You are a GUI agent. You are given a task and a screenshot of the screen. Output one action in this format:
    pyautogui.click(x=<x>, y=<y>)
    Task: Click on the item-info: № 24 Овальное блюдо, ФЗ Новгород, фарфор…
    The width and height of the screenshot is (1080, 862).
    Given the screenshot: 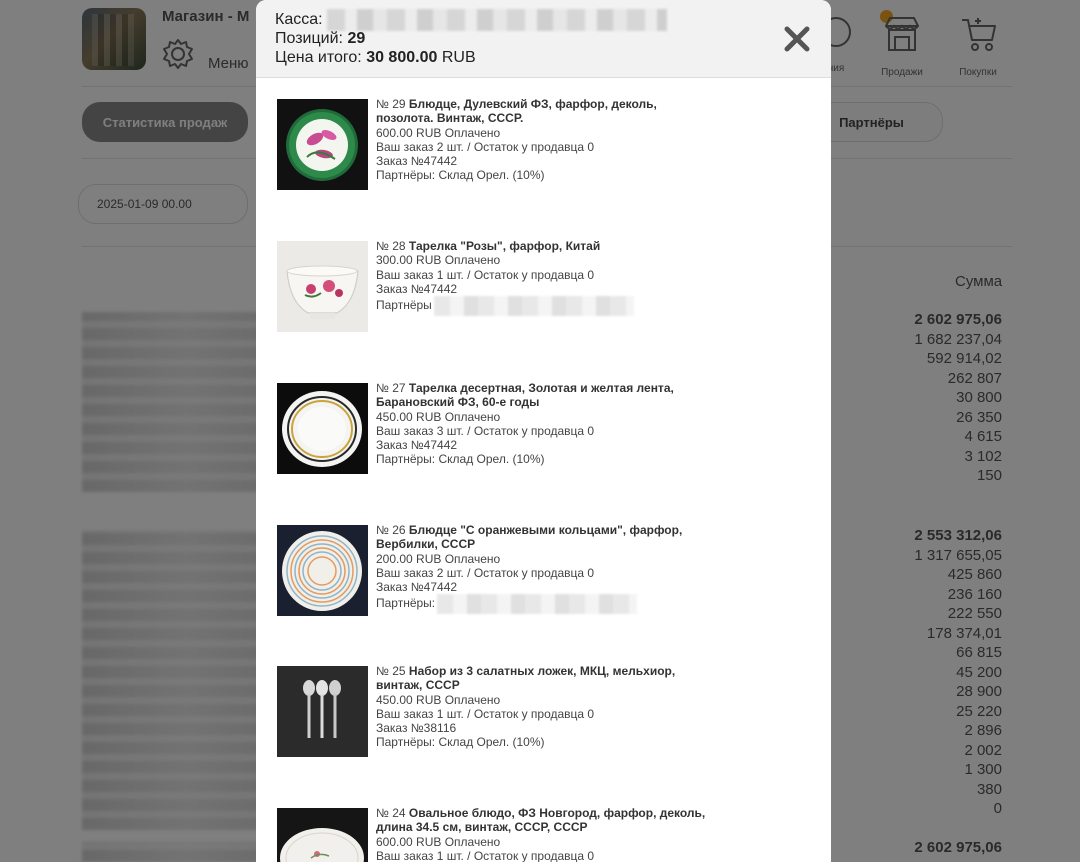 What is the action you would take?
    pyautogui.click(x=541, y=834)
    